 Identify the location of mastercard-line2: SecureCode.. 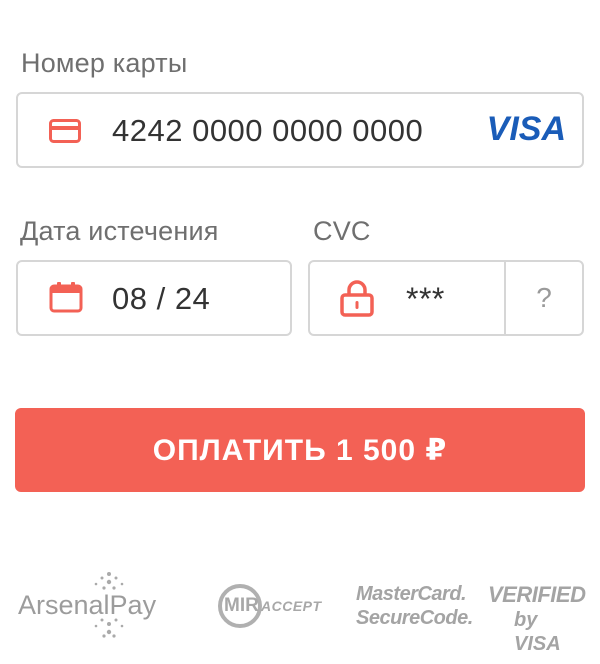
(414, 618).